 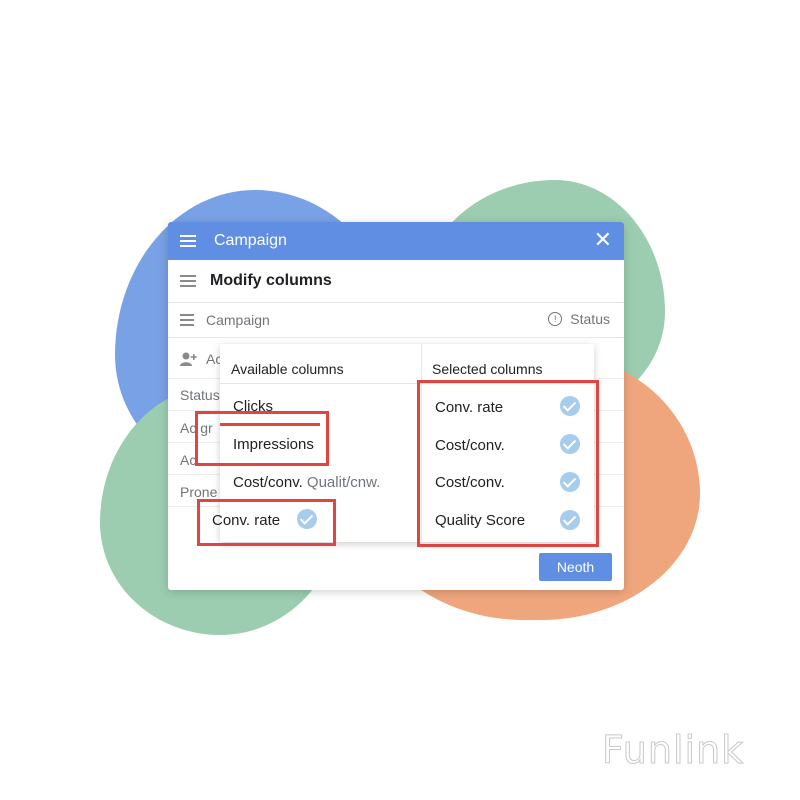 What do you see at coordinates (555, 319) in the screenshot?
I see `status-icon: !` at bounding box center [555, 319].